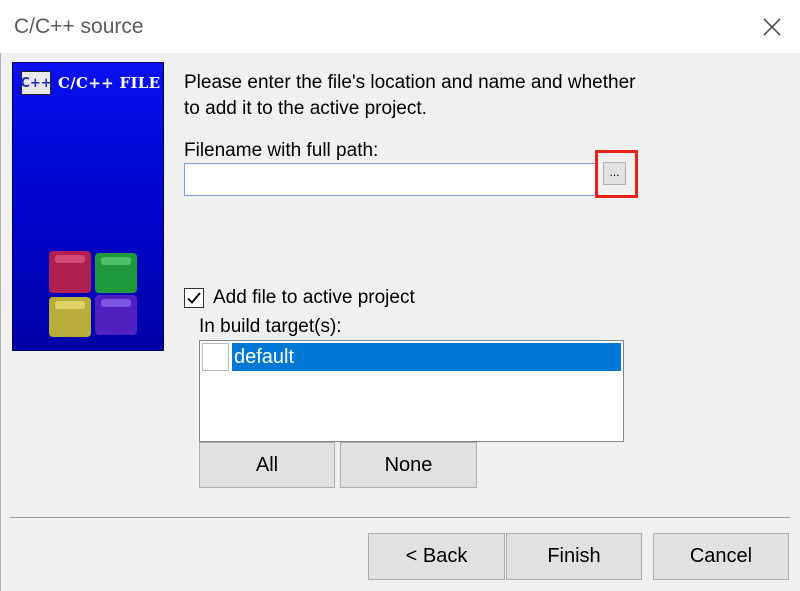  I want to click on close-button, so click(772, 26).